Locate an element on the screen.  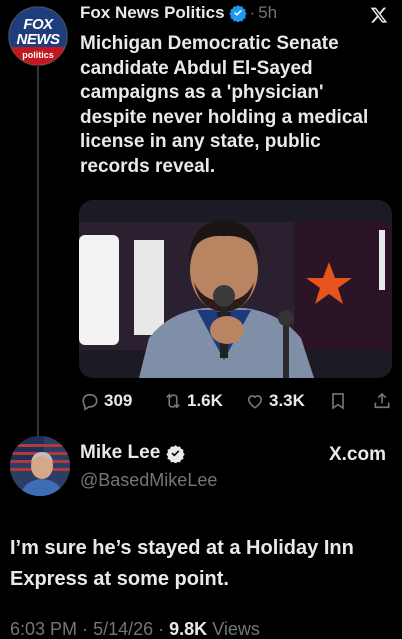
account-name: Fox News Politics is located at coordinates (152, 13).